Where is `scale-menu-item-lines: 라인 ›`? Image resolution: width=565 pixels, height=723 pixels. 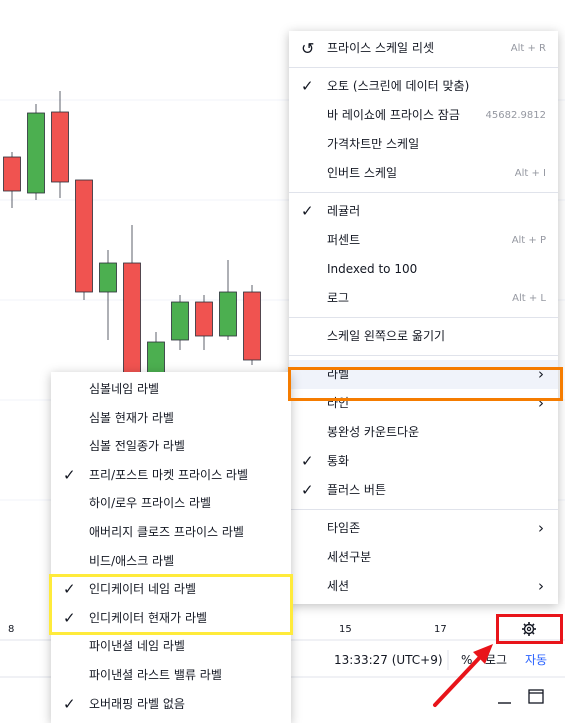
scale-menu-item-lines: 라인 › is located at coordinates (423, 403).